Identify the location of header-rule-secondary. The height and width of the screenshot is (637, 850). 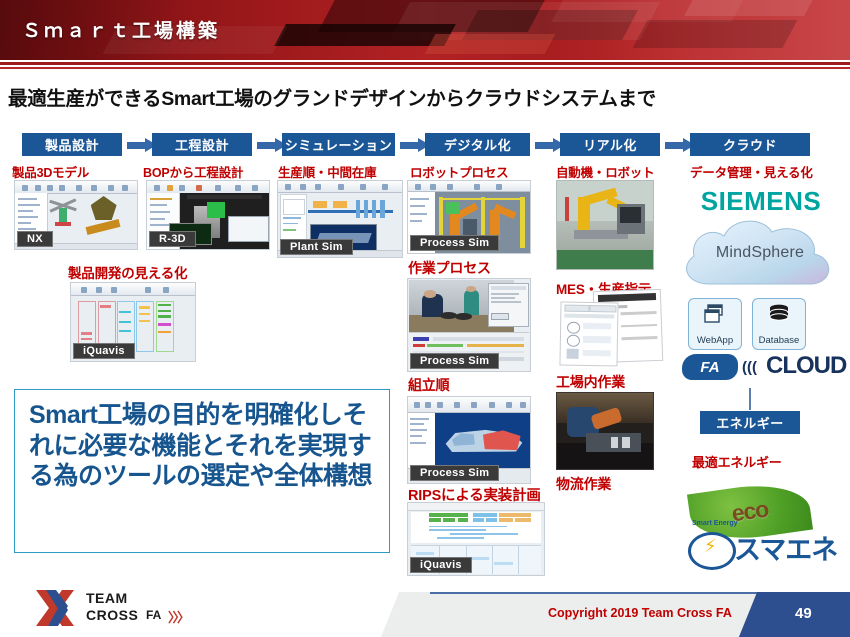
(425, 68).